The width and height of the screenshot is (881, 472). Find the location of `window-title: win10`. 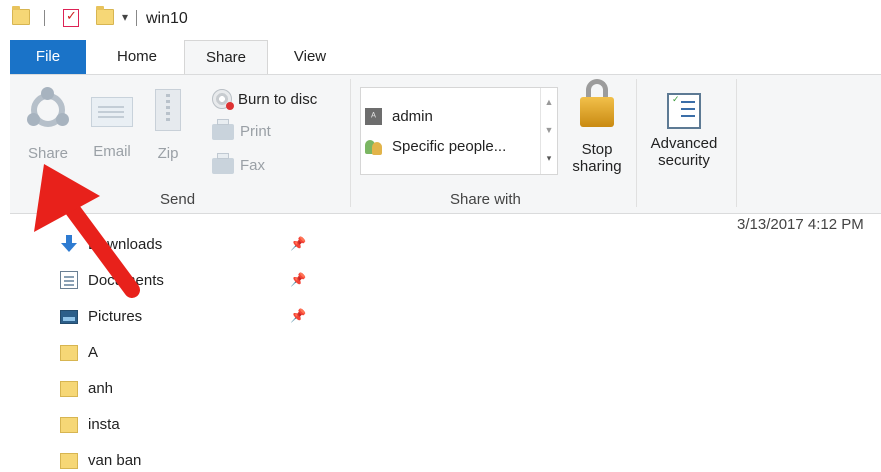

window-title: win10 is located at coordinates (167, 18).